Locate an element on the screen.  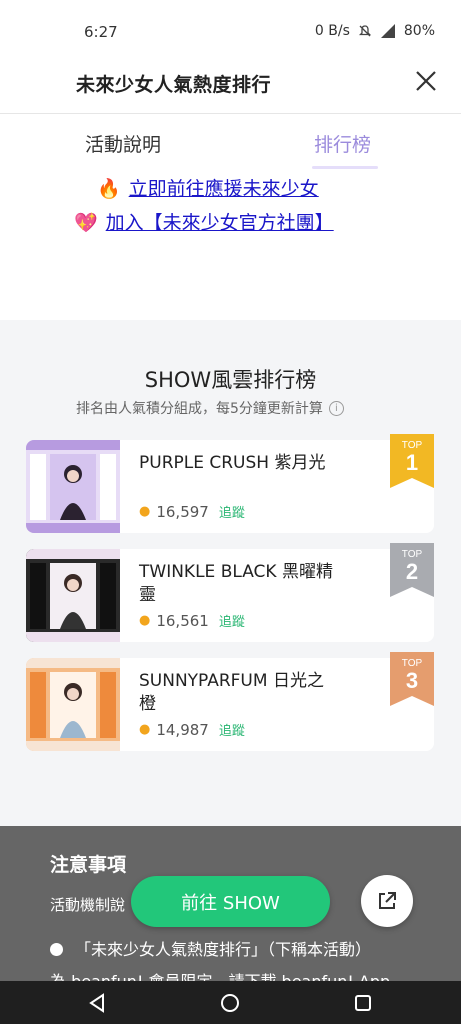
rank-badge-icon: TOP 3 is located at coordinates (412, 679).